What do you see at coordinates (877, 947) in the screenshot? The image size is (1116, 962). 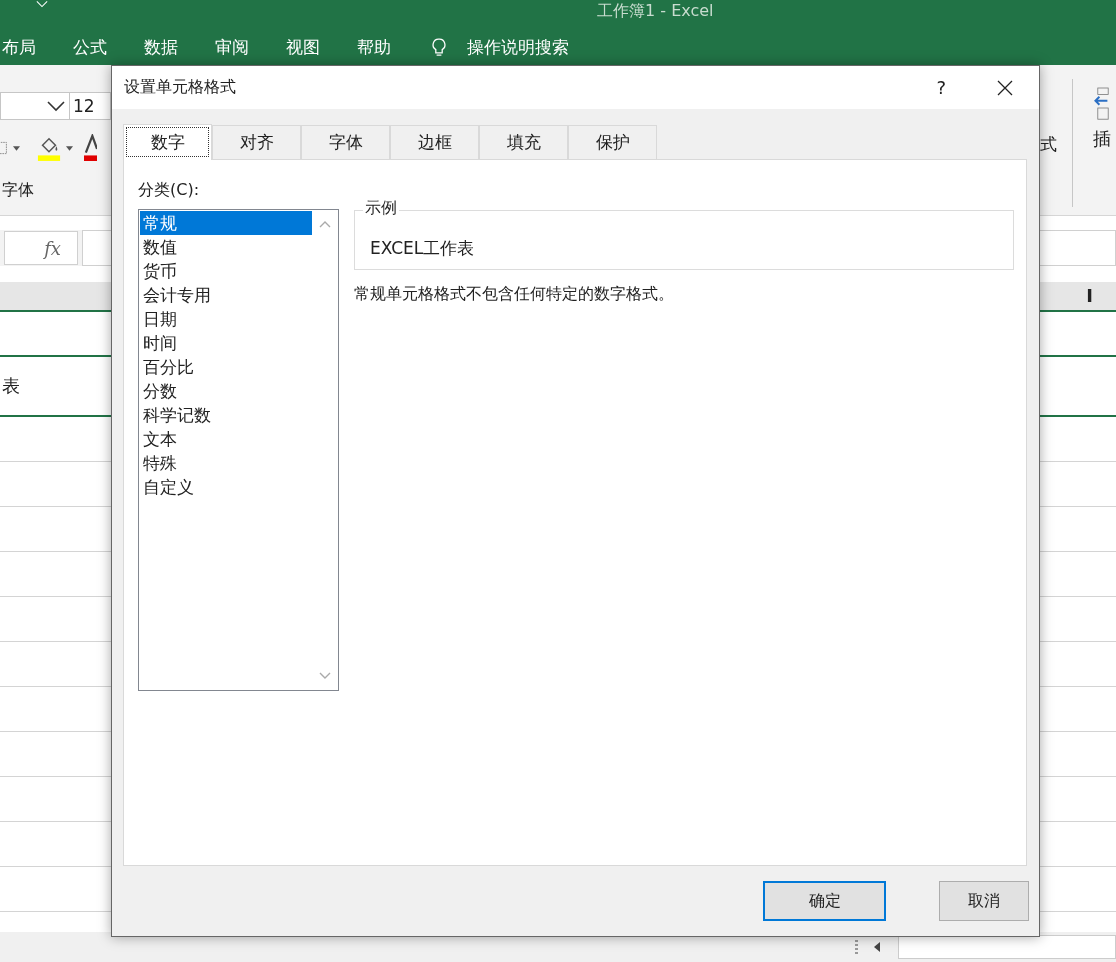 I see `scroll-left-icon` at bounding box center [877, 947].